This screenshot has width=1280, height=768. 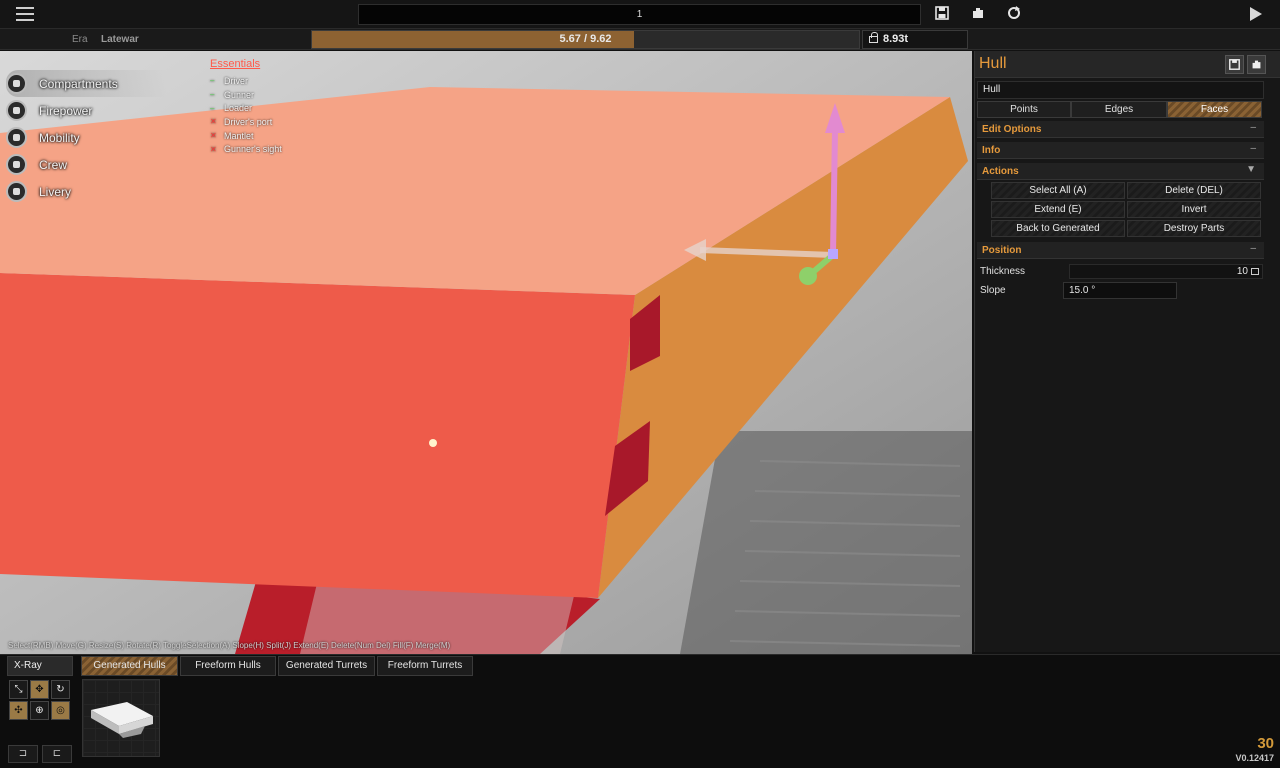 I want to click on category-menu: Compartments Firepower Mobility Crew Livery, so click(x=86, y=137).